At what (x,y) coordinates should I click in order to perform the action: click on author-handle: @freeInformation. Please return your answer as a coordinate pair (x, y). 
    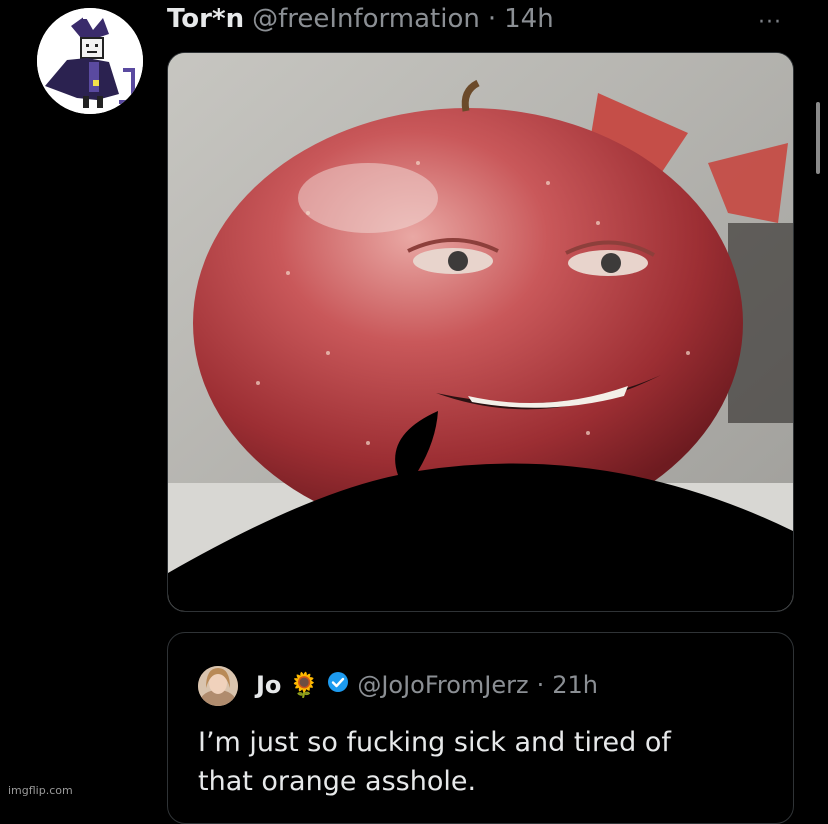
    Looking at the image, I should click on (366, 19).